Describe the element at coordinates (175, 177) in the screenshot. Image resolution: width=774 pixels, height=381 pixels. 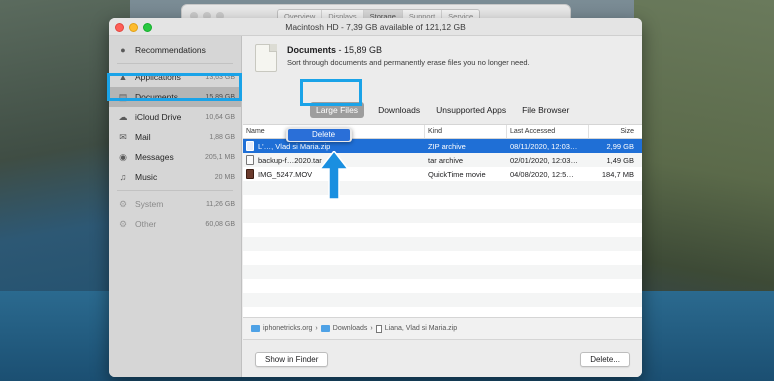
I see `sidebar-item-music: ♫ Music 20 MB` at that location.